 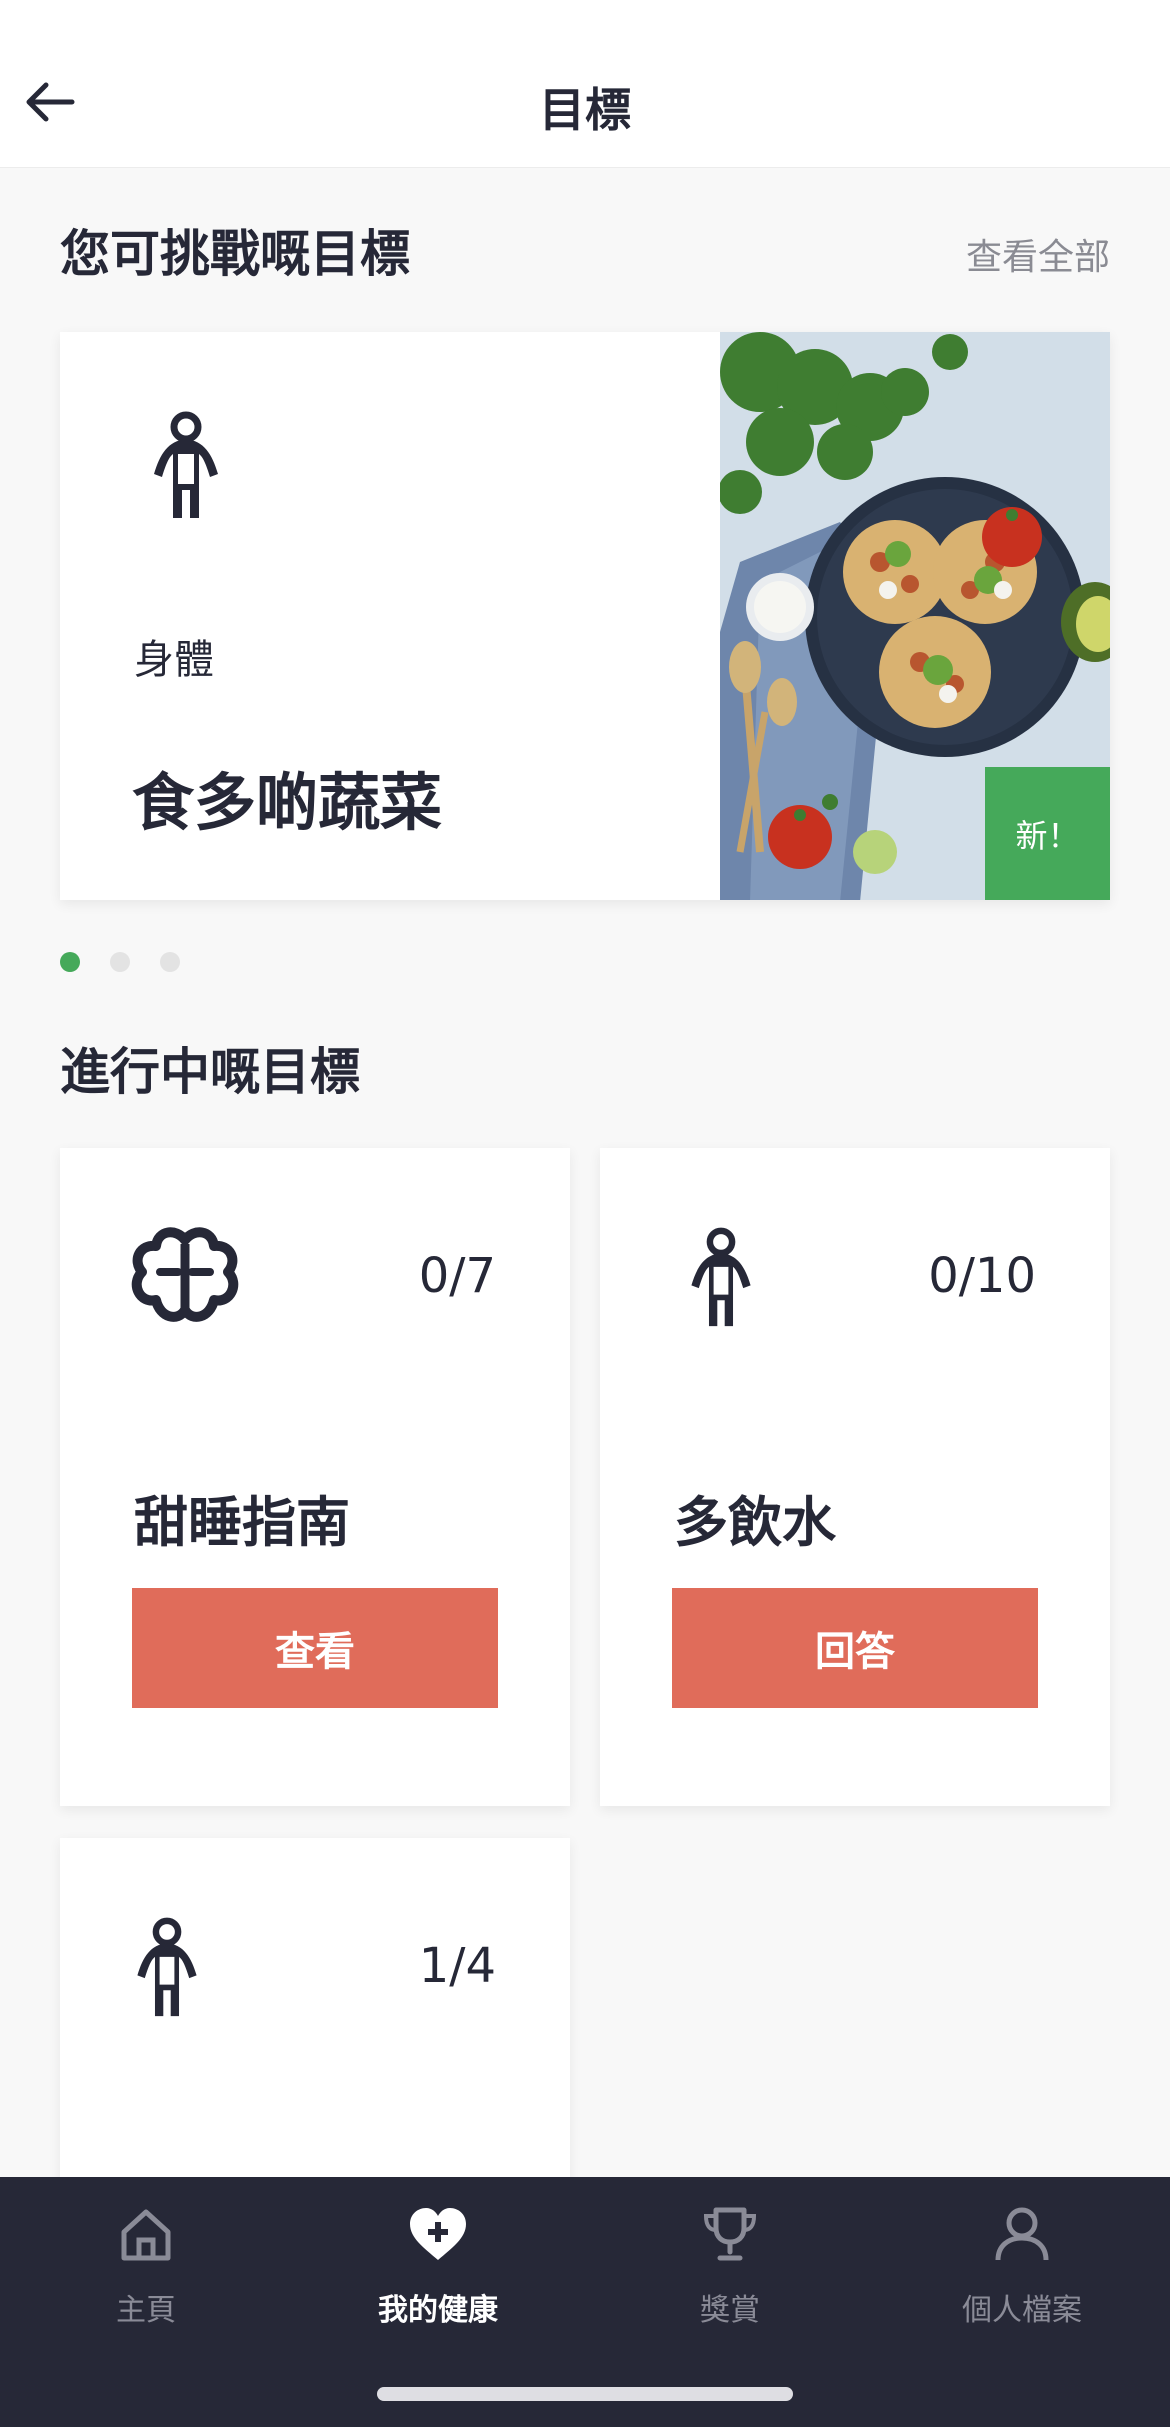 I want to click on tab-home: 主頁, so click(x=146, y=2257).